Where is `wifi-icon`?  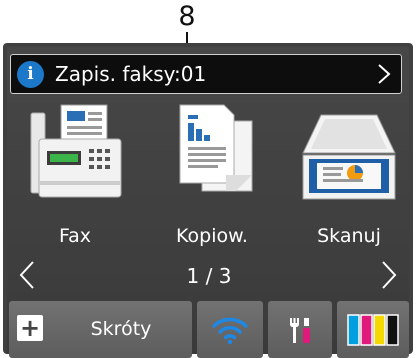
wifi-icon is located at coordinates (230, 330).